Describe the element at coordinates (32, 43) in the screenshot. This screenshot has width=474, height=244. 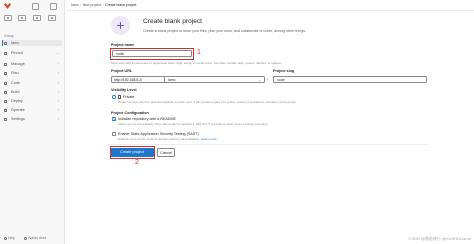
I see `sidebar-item-iamc: Iamc` at that location.